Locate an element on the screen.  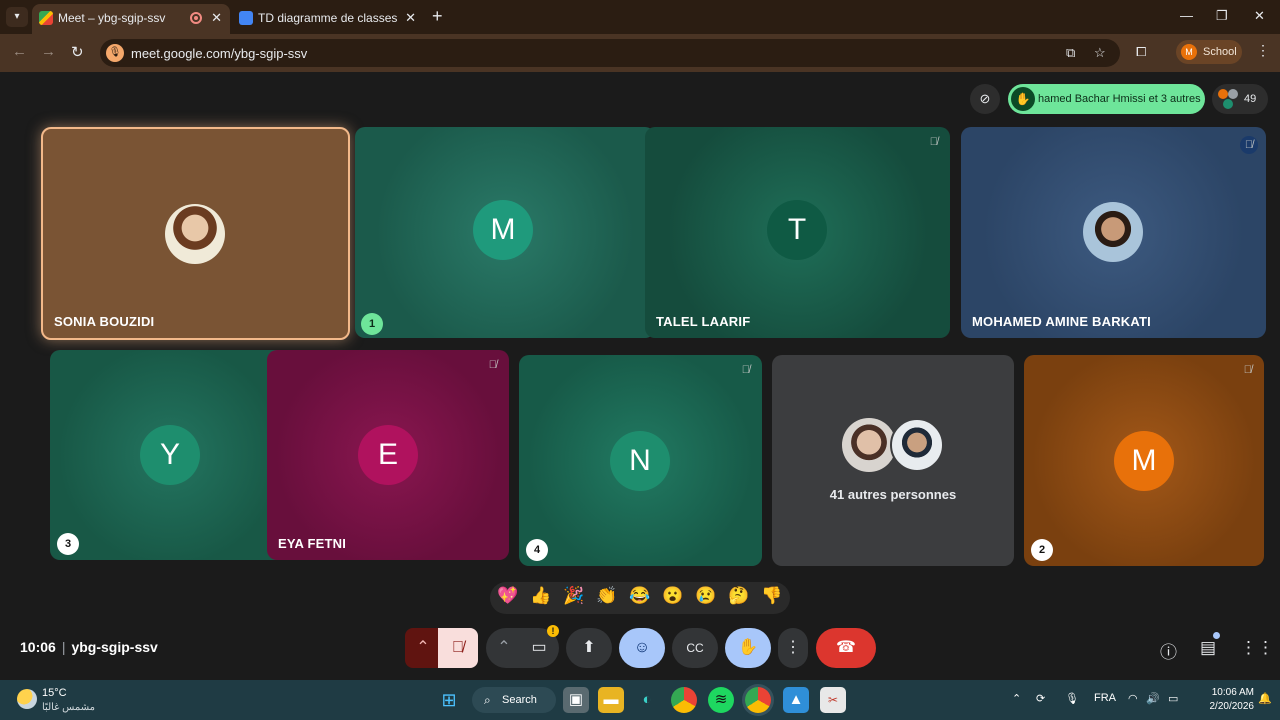
reaction-crying: 😢 is located at coordinates (705, 596).